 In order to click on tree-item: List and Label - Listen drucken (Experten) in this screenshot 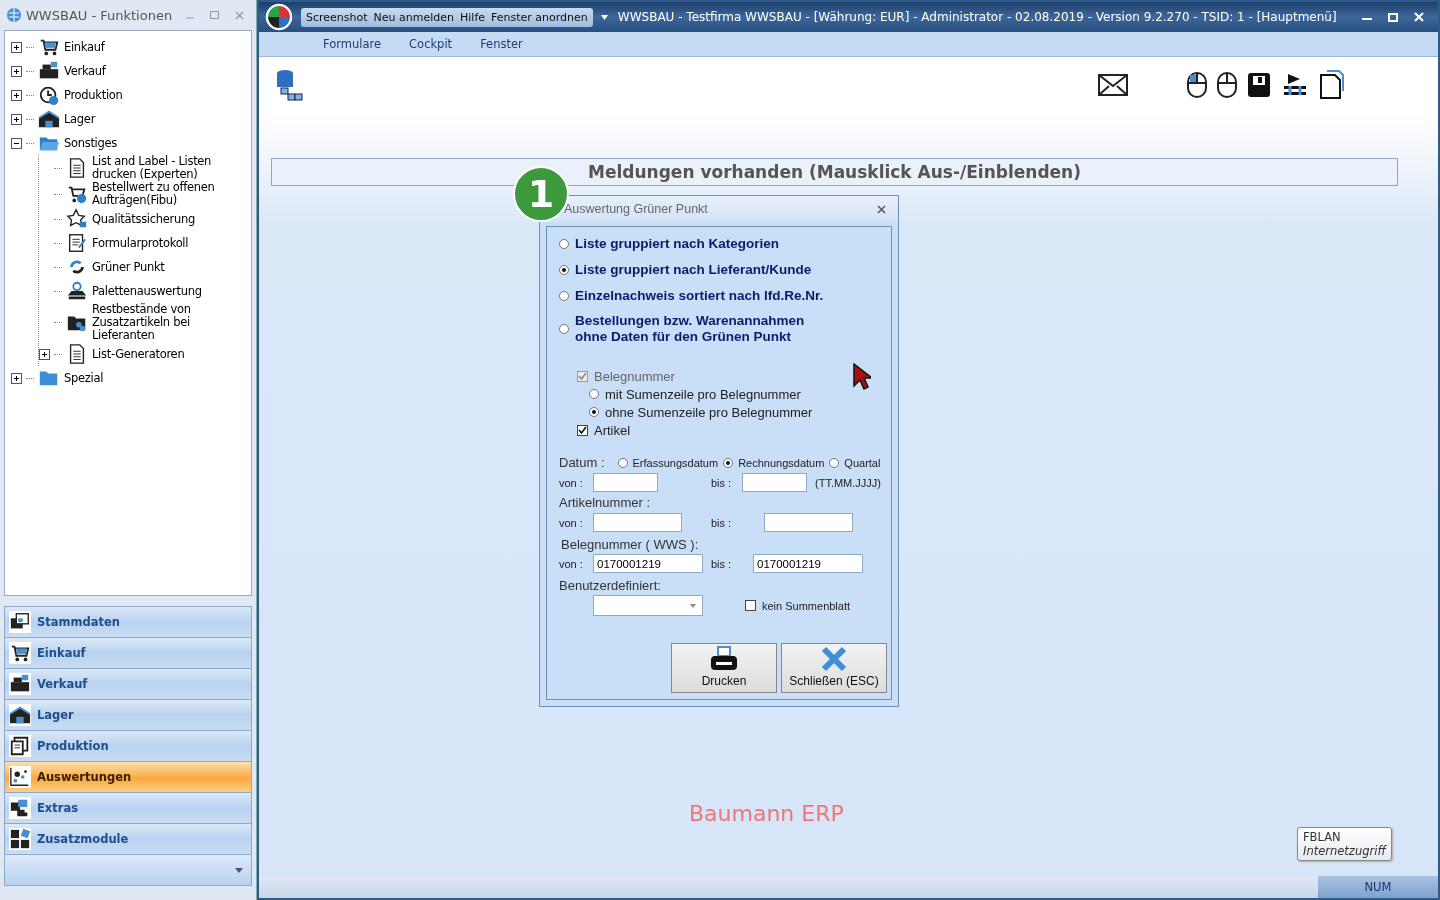, I will do `click(167, 168)`.